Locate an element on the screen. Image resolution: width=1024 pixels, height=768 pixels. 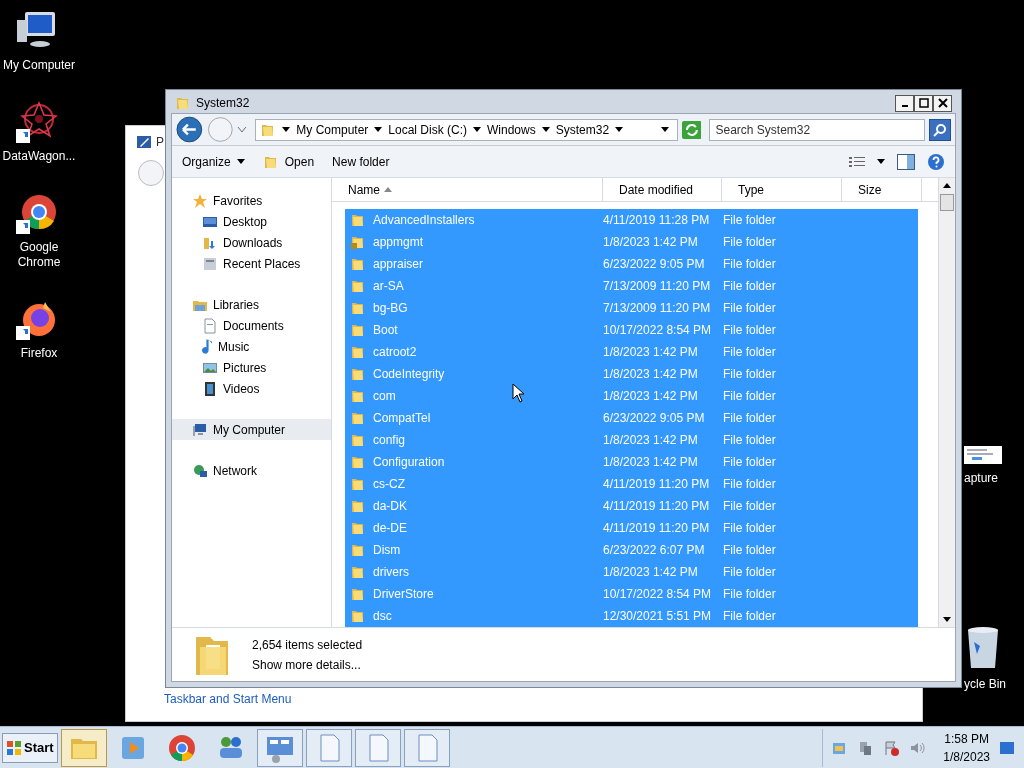
column-header: Size is located at coordinates (882, 189).